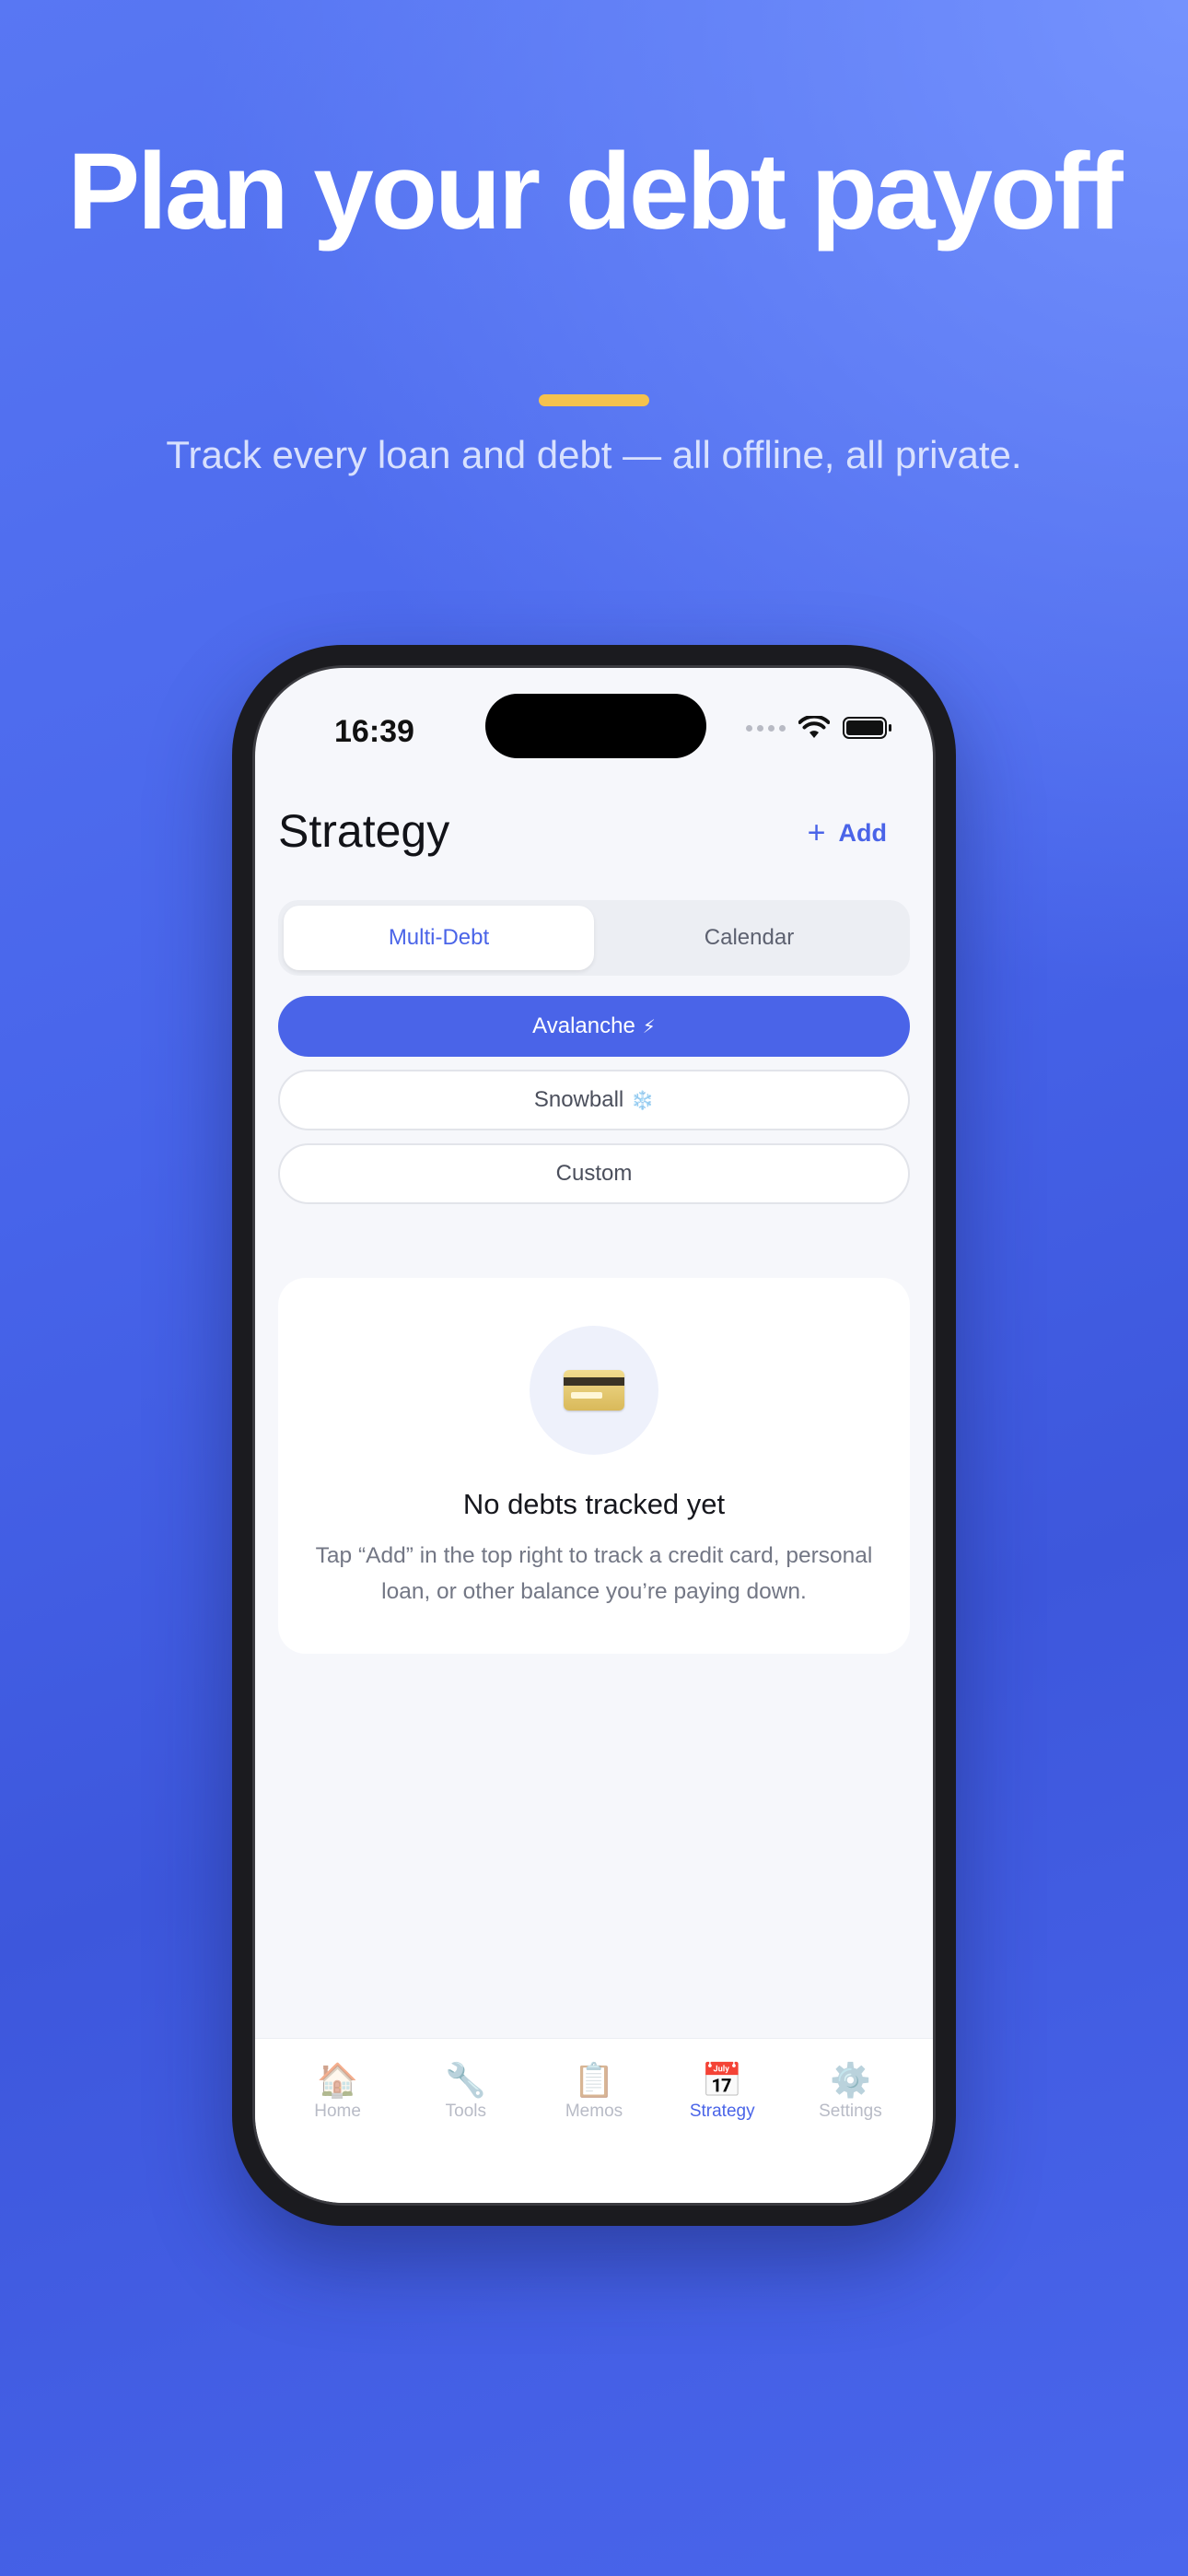  I want to click on add-button-label: Add, so click(862, 833).